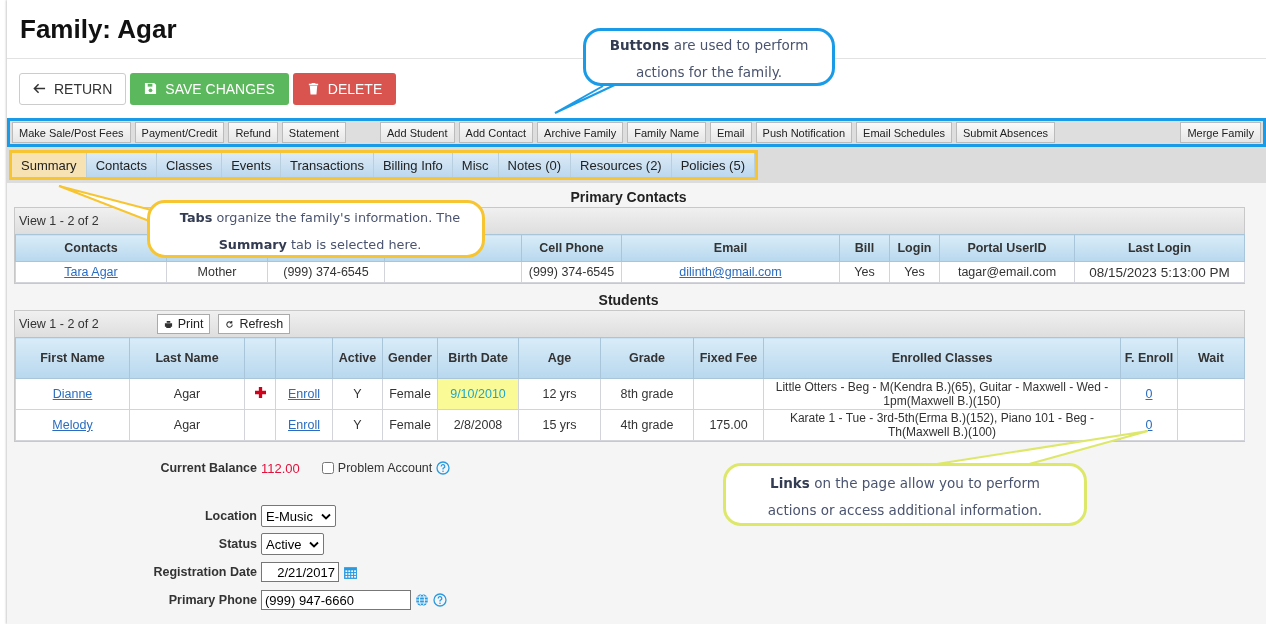  Describe the element at coordinates (478, 425) in the screenshot. I see `table-cell: 2/8/2008` at that location.